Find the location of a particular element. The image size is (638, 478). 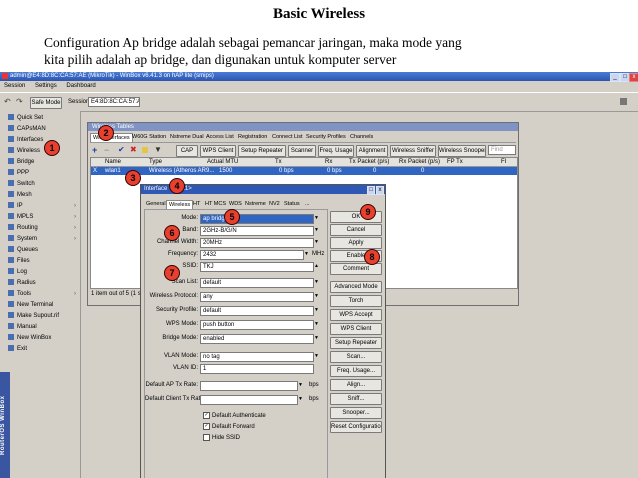

sidebar-item-new-winbox: New WinBox is located at coordinates (43, 338).